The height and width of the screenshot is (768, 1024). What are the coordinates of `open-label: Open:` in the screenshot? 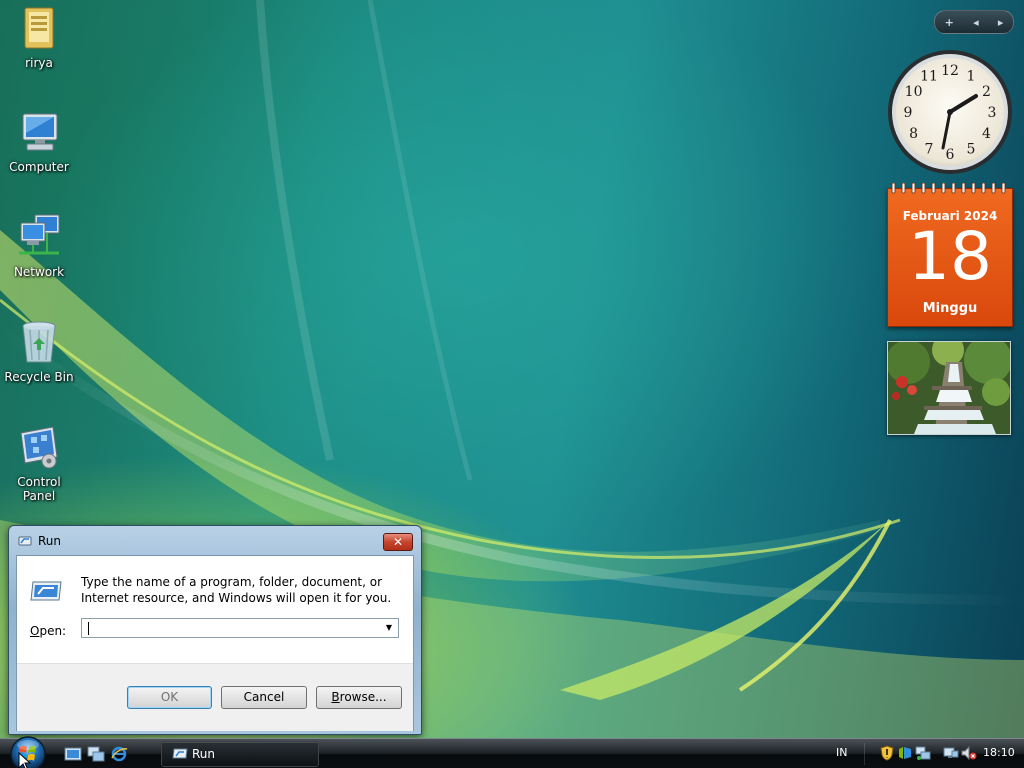 It's located at (48, 631).